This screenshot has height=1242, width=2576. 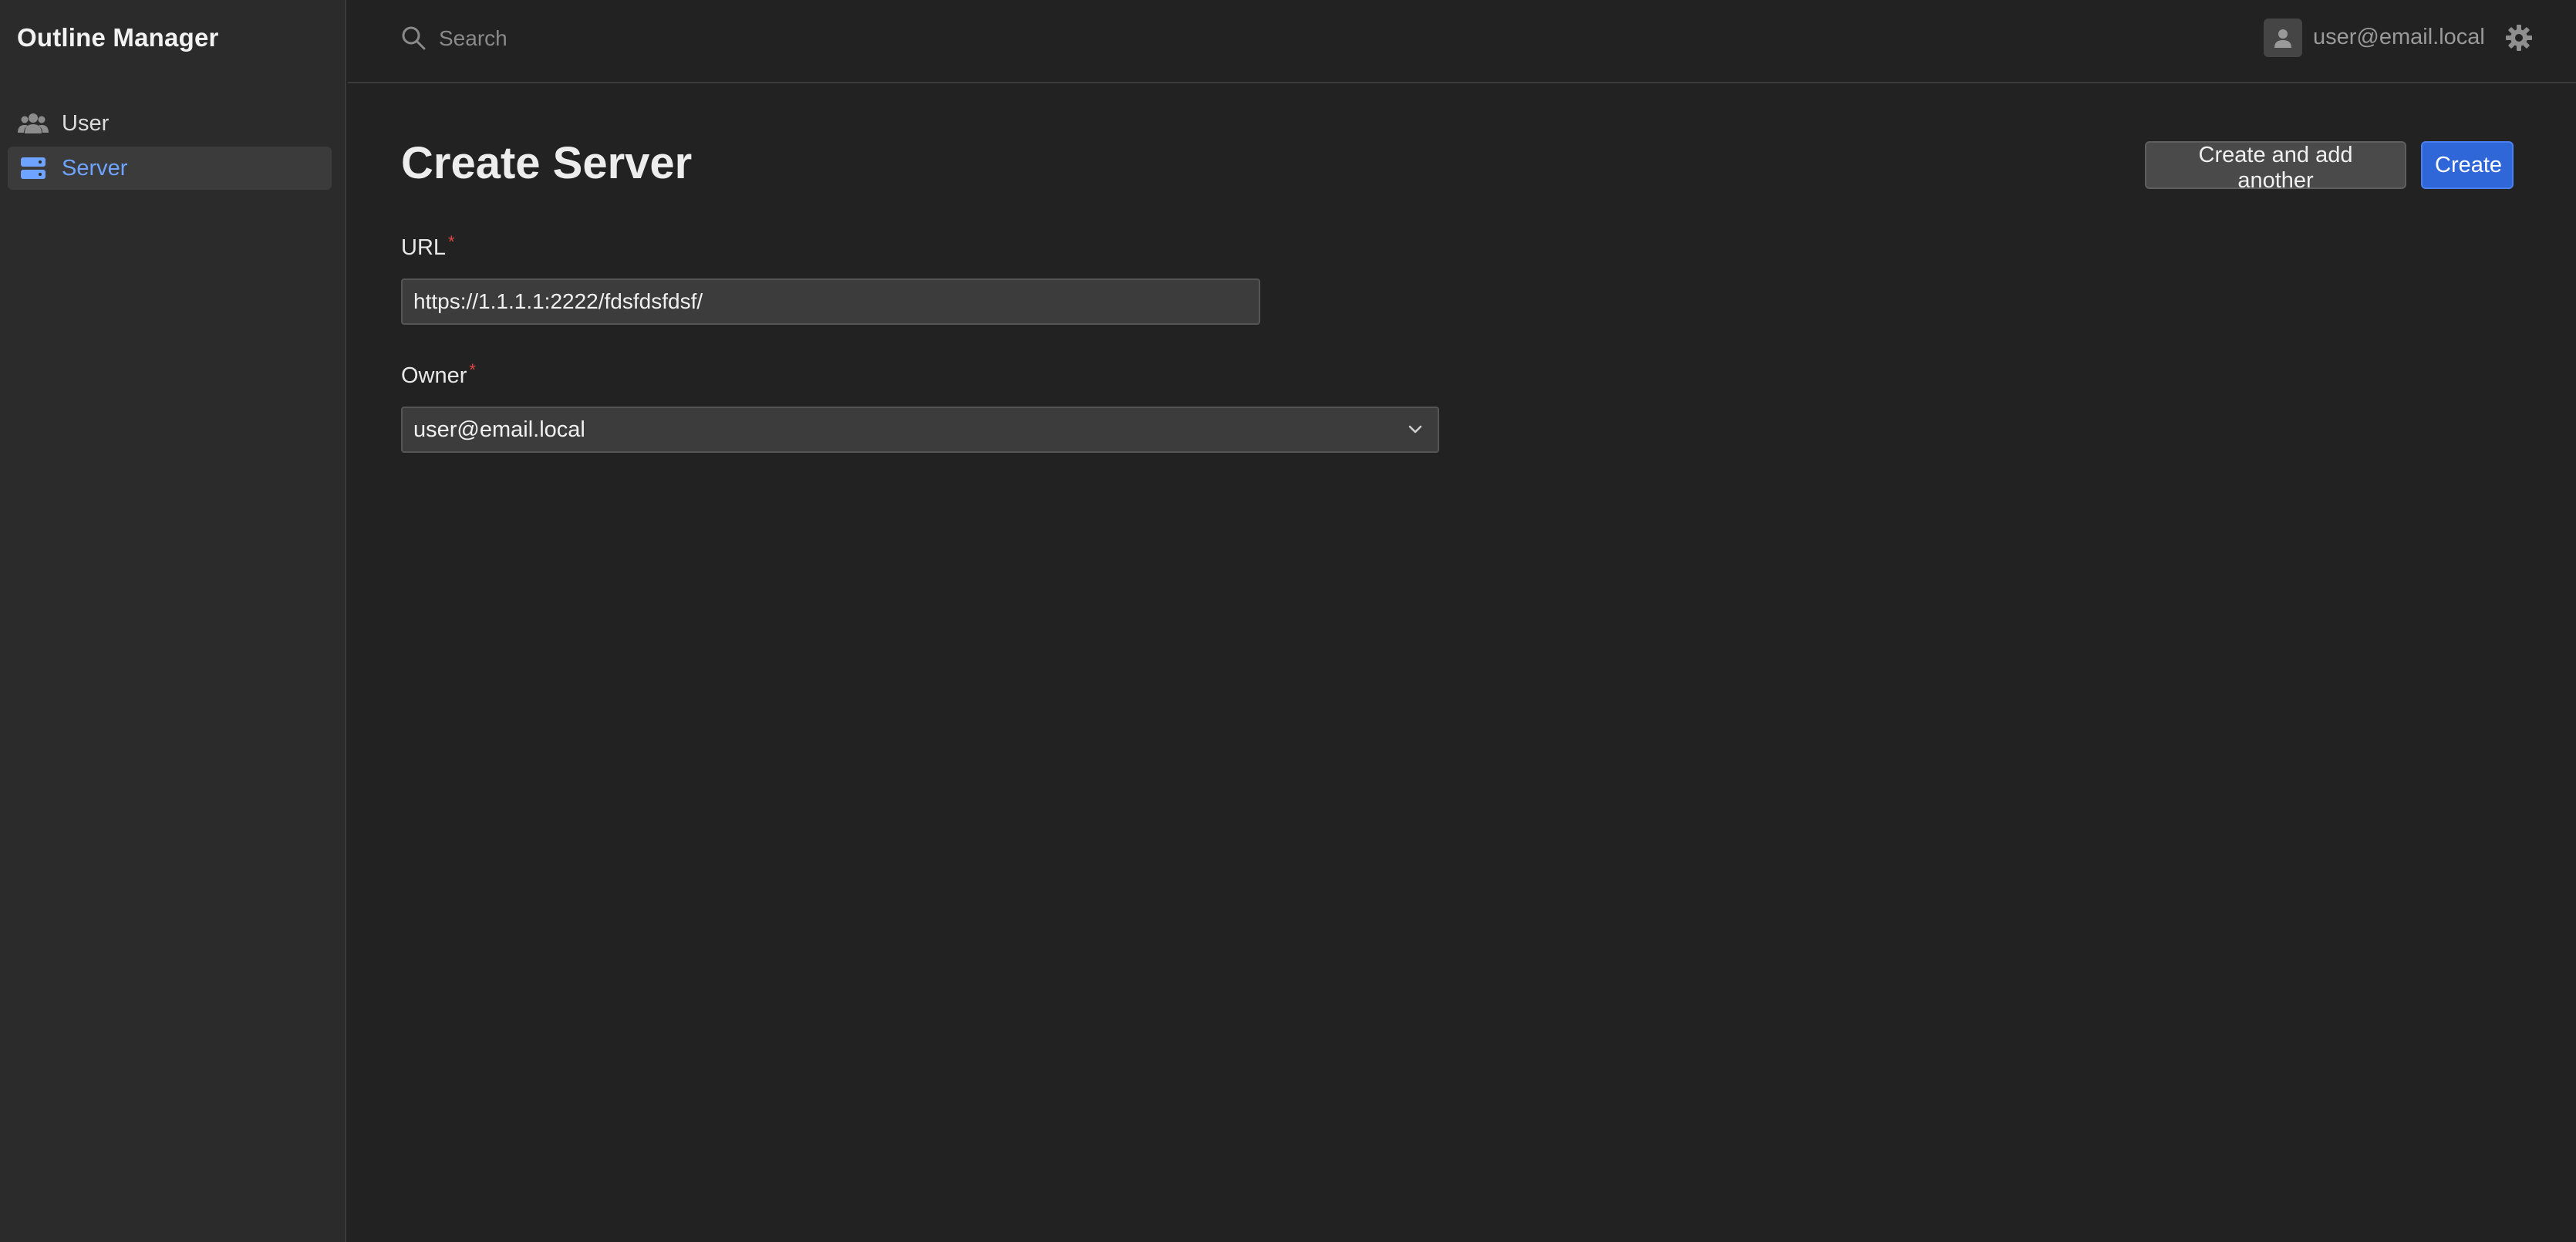 What do you see at coordinates (118, 37) in the screenshot?
I see `app-title: Outline Manager` at bounding box center [118, 37].